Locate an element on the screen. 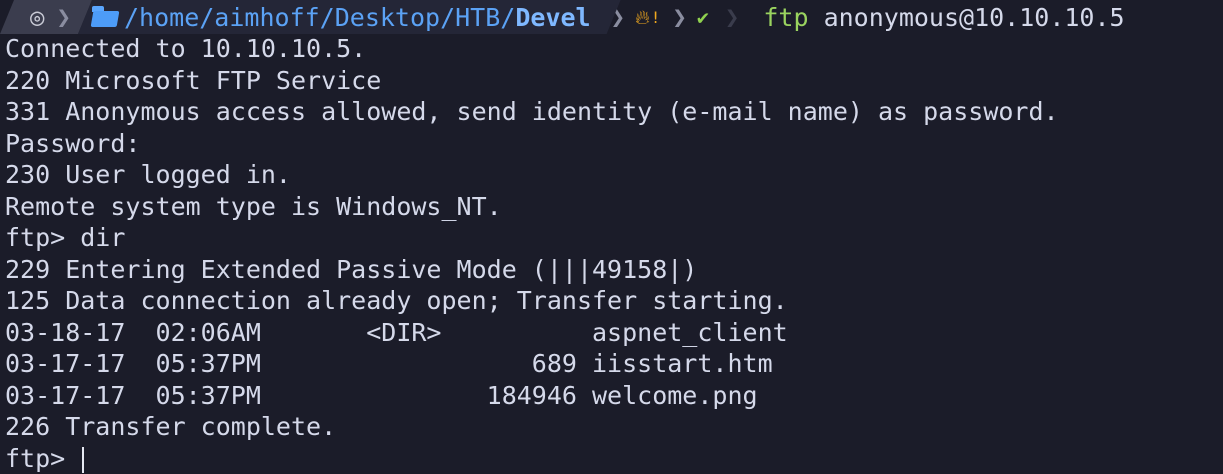 This screenshot has width=1223, height=474. linux-distro-icon: ◎ is located at coordinates (37, 17).